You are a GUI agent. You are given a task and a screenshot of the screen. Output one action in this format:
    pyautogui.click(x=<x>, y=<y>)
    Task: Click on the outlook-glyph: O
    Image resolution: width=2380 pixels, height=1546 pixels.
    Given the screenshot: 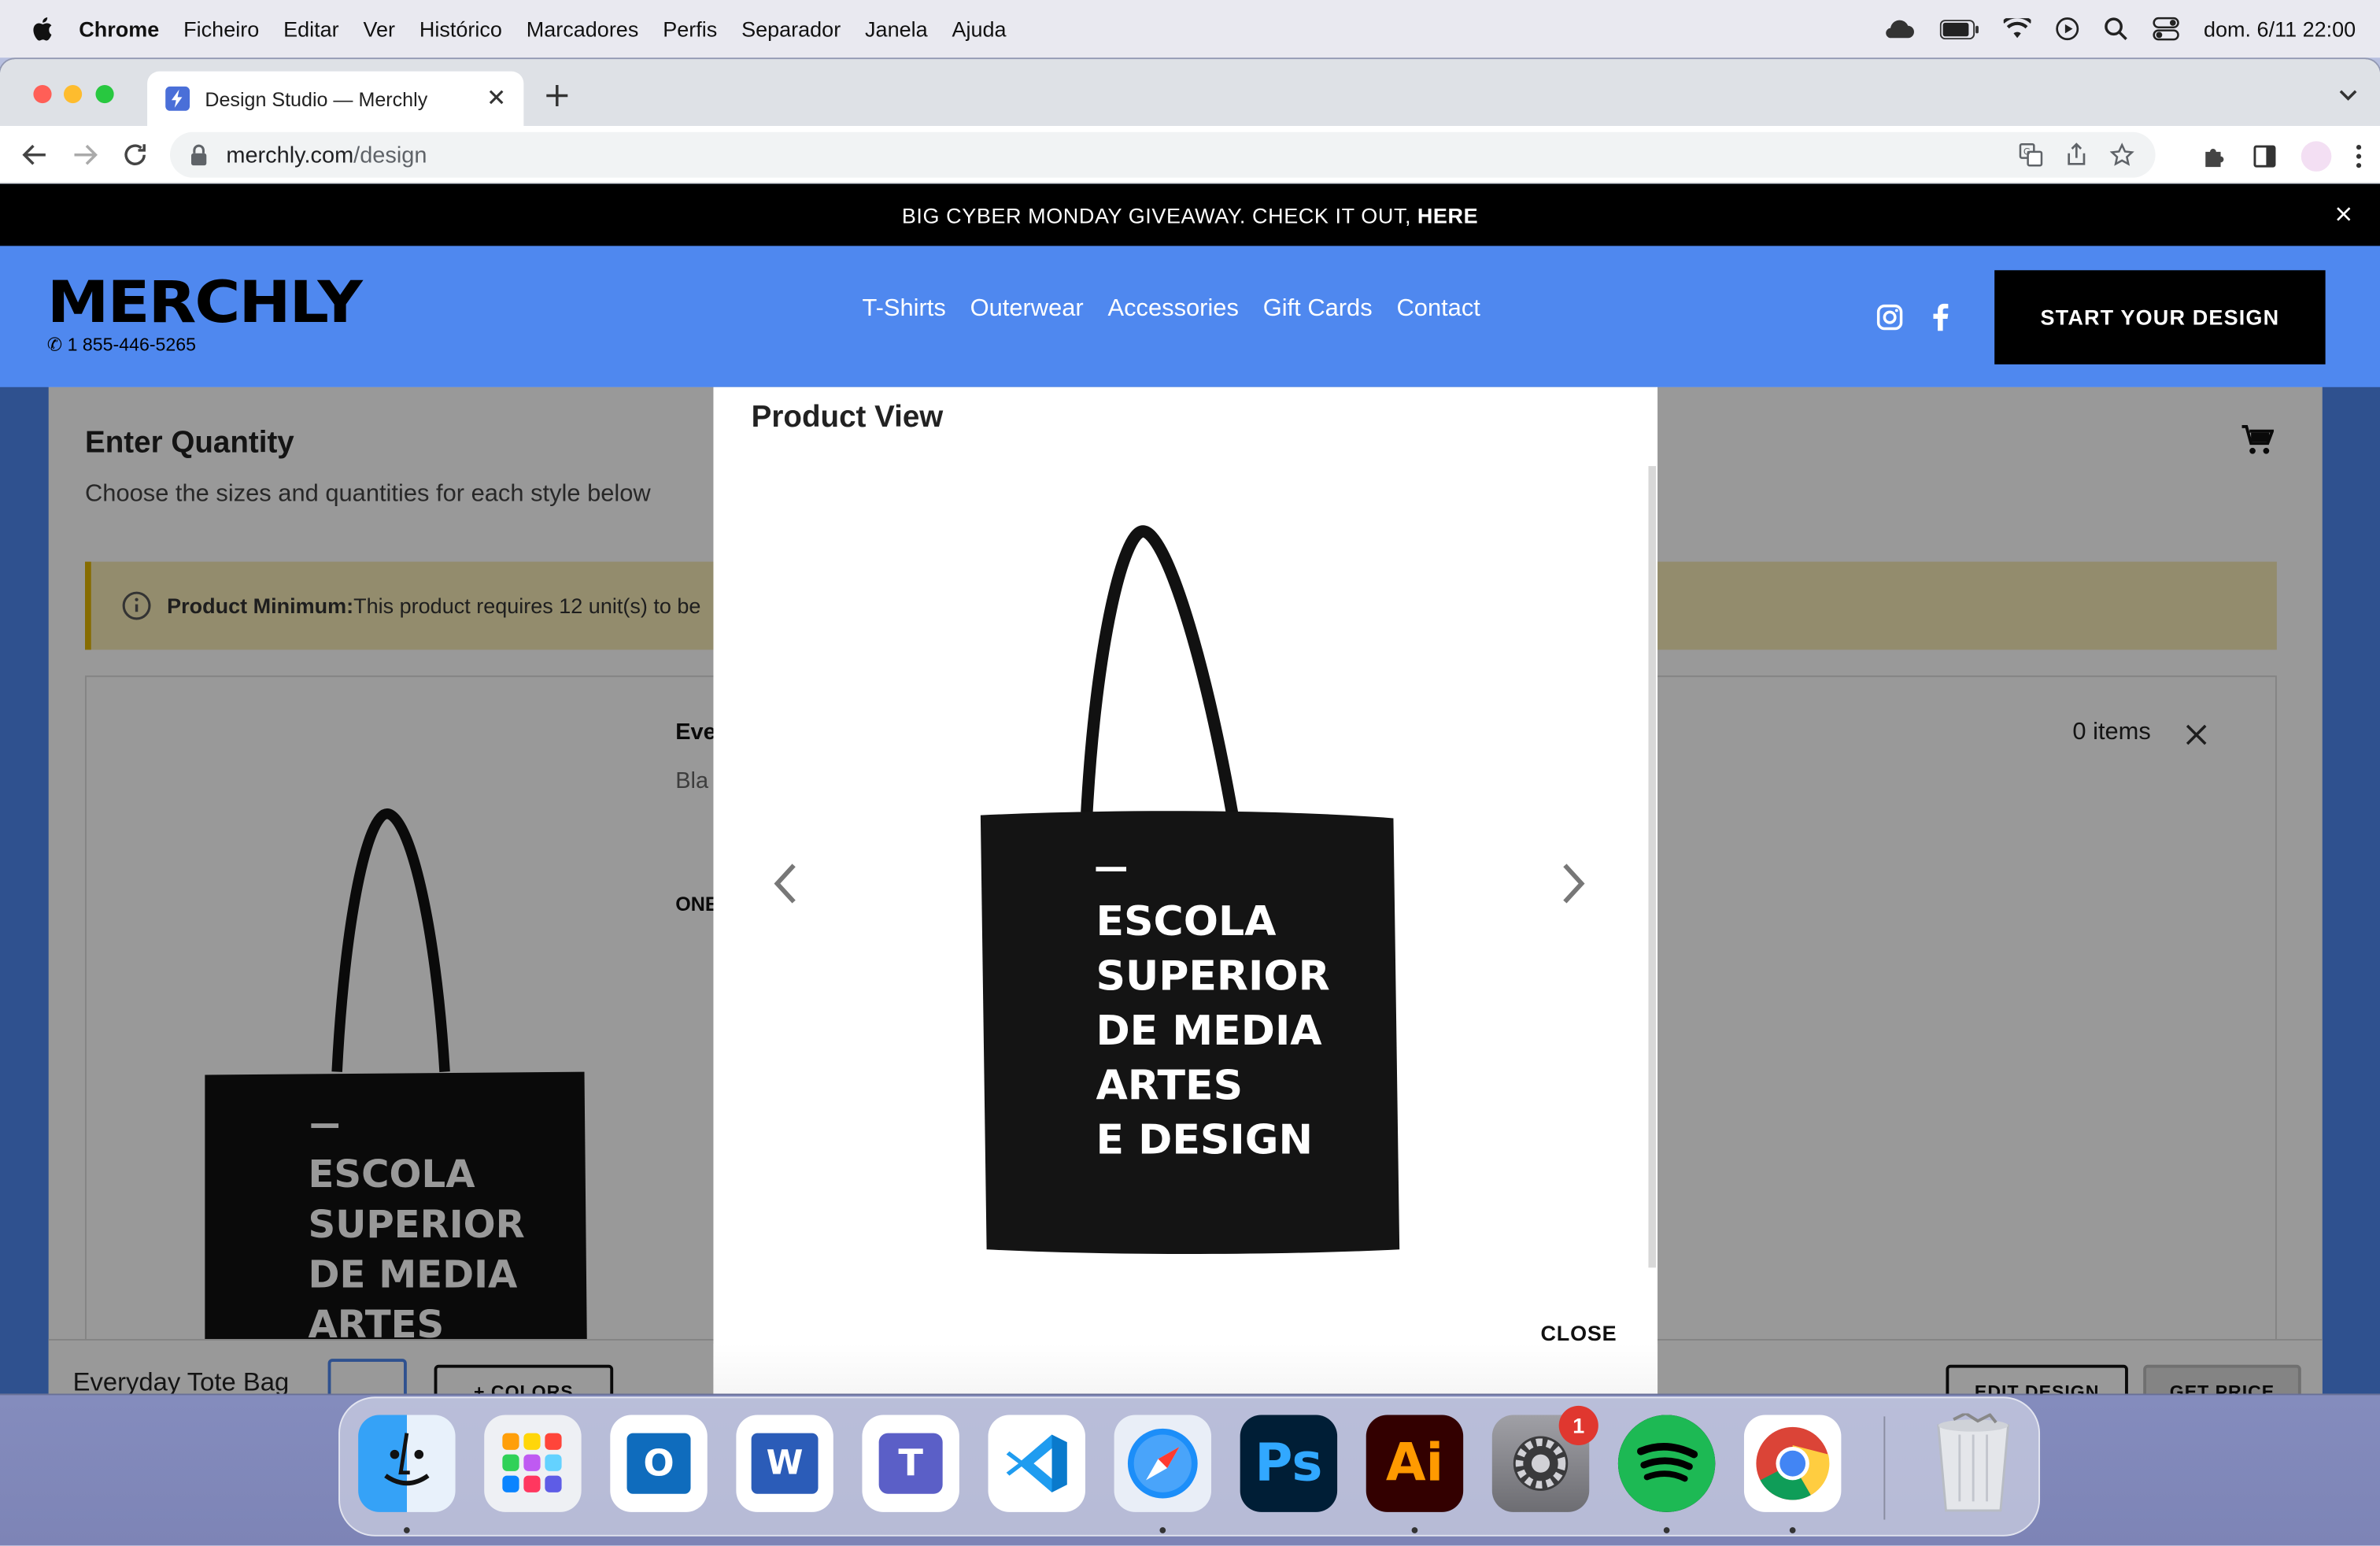 What is the action you would take?
    pyautogui.click(x=658, y=1463)
    